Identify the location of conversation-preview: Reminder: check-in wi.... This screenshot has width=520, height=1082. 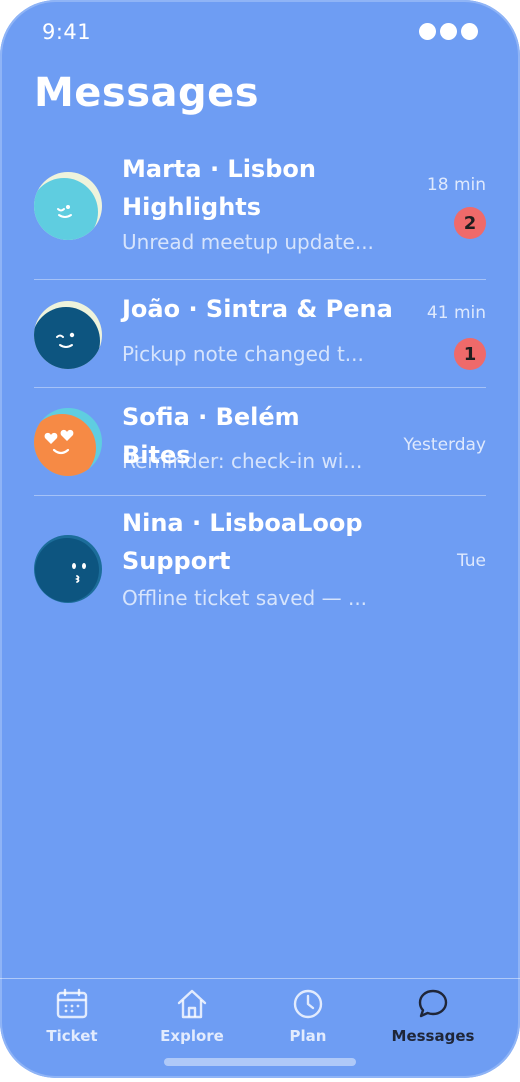
(242, 461).